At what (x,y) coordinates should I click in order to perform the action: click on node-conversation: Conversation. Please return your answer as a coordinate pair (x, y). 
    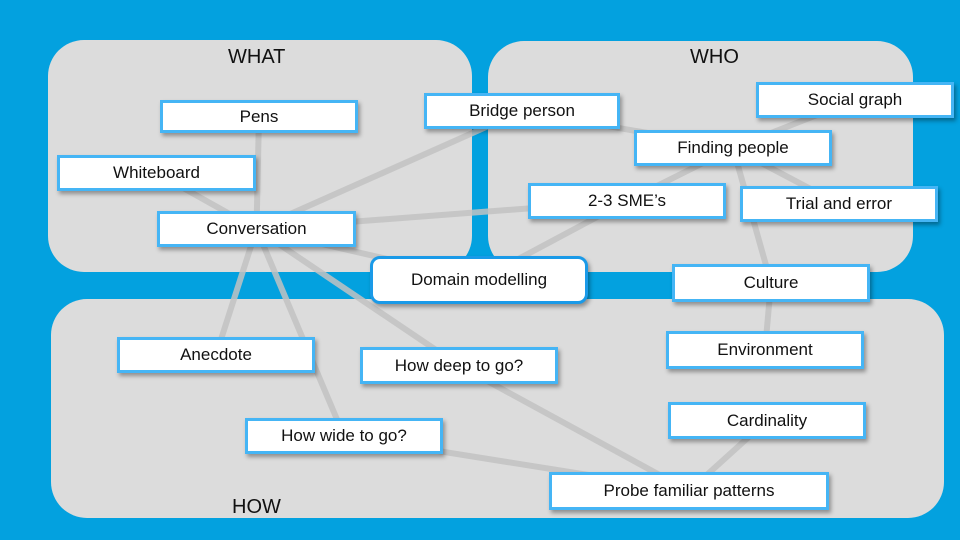
    Looking at the image, I should click on (256, 229).